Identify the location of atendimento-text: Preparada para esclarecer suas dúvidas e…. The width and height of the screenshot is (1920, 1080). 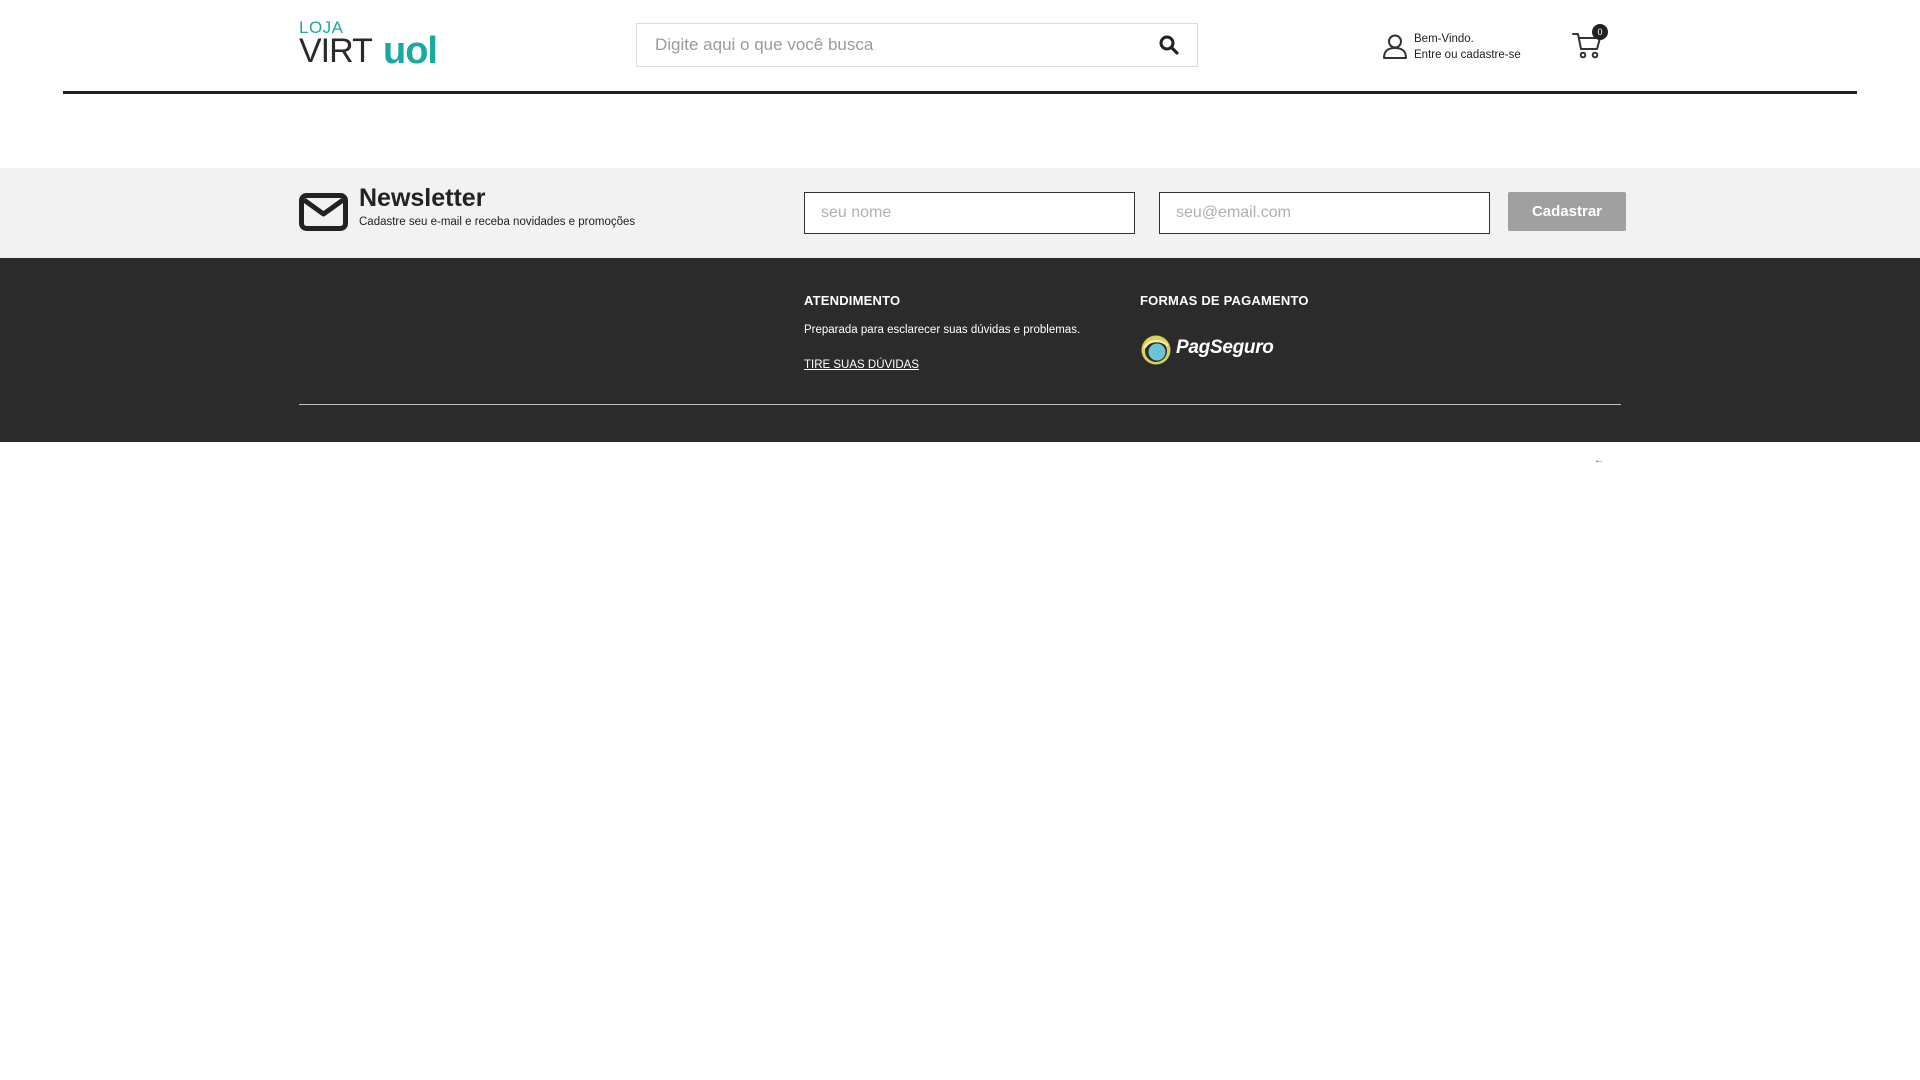
(942, 330).